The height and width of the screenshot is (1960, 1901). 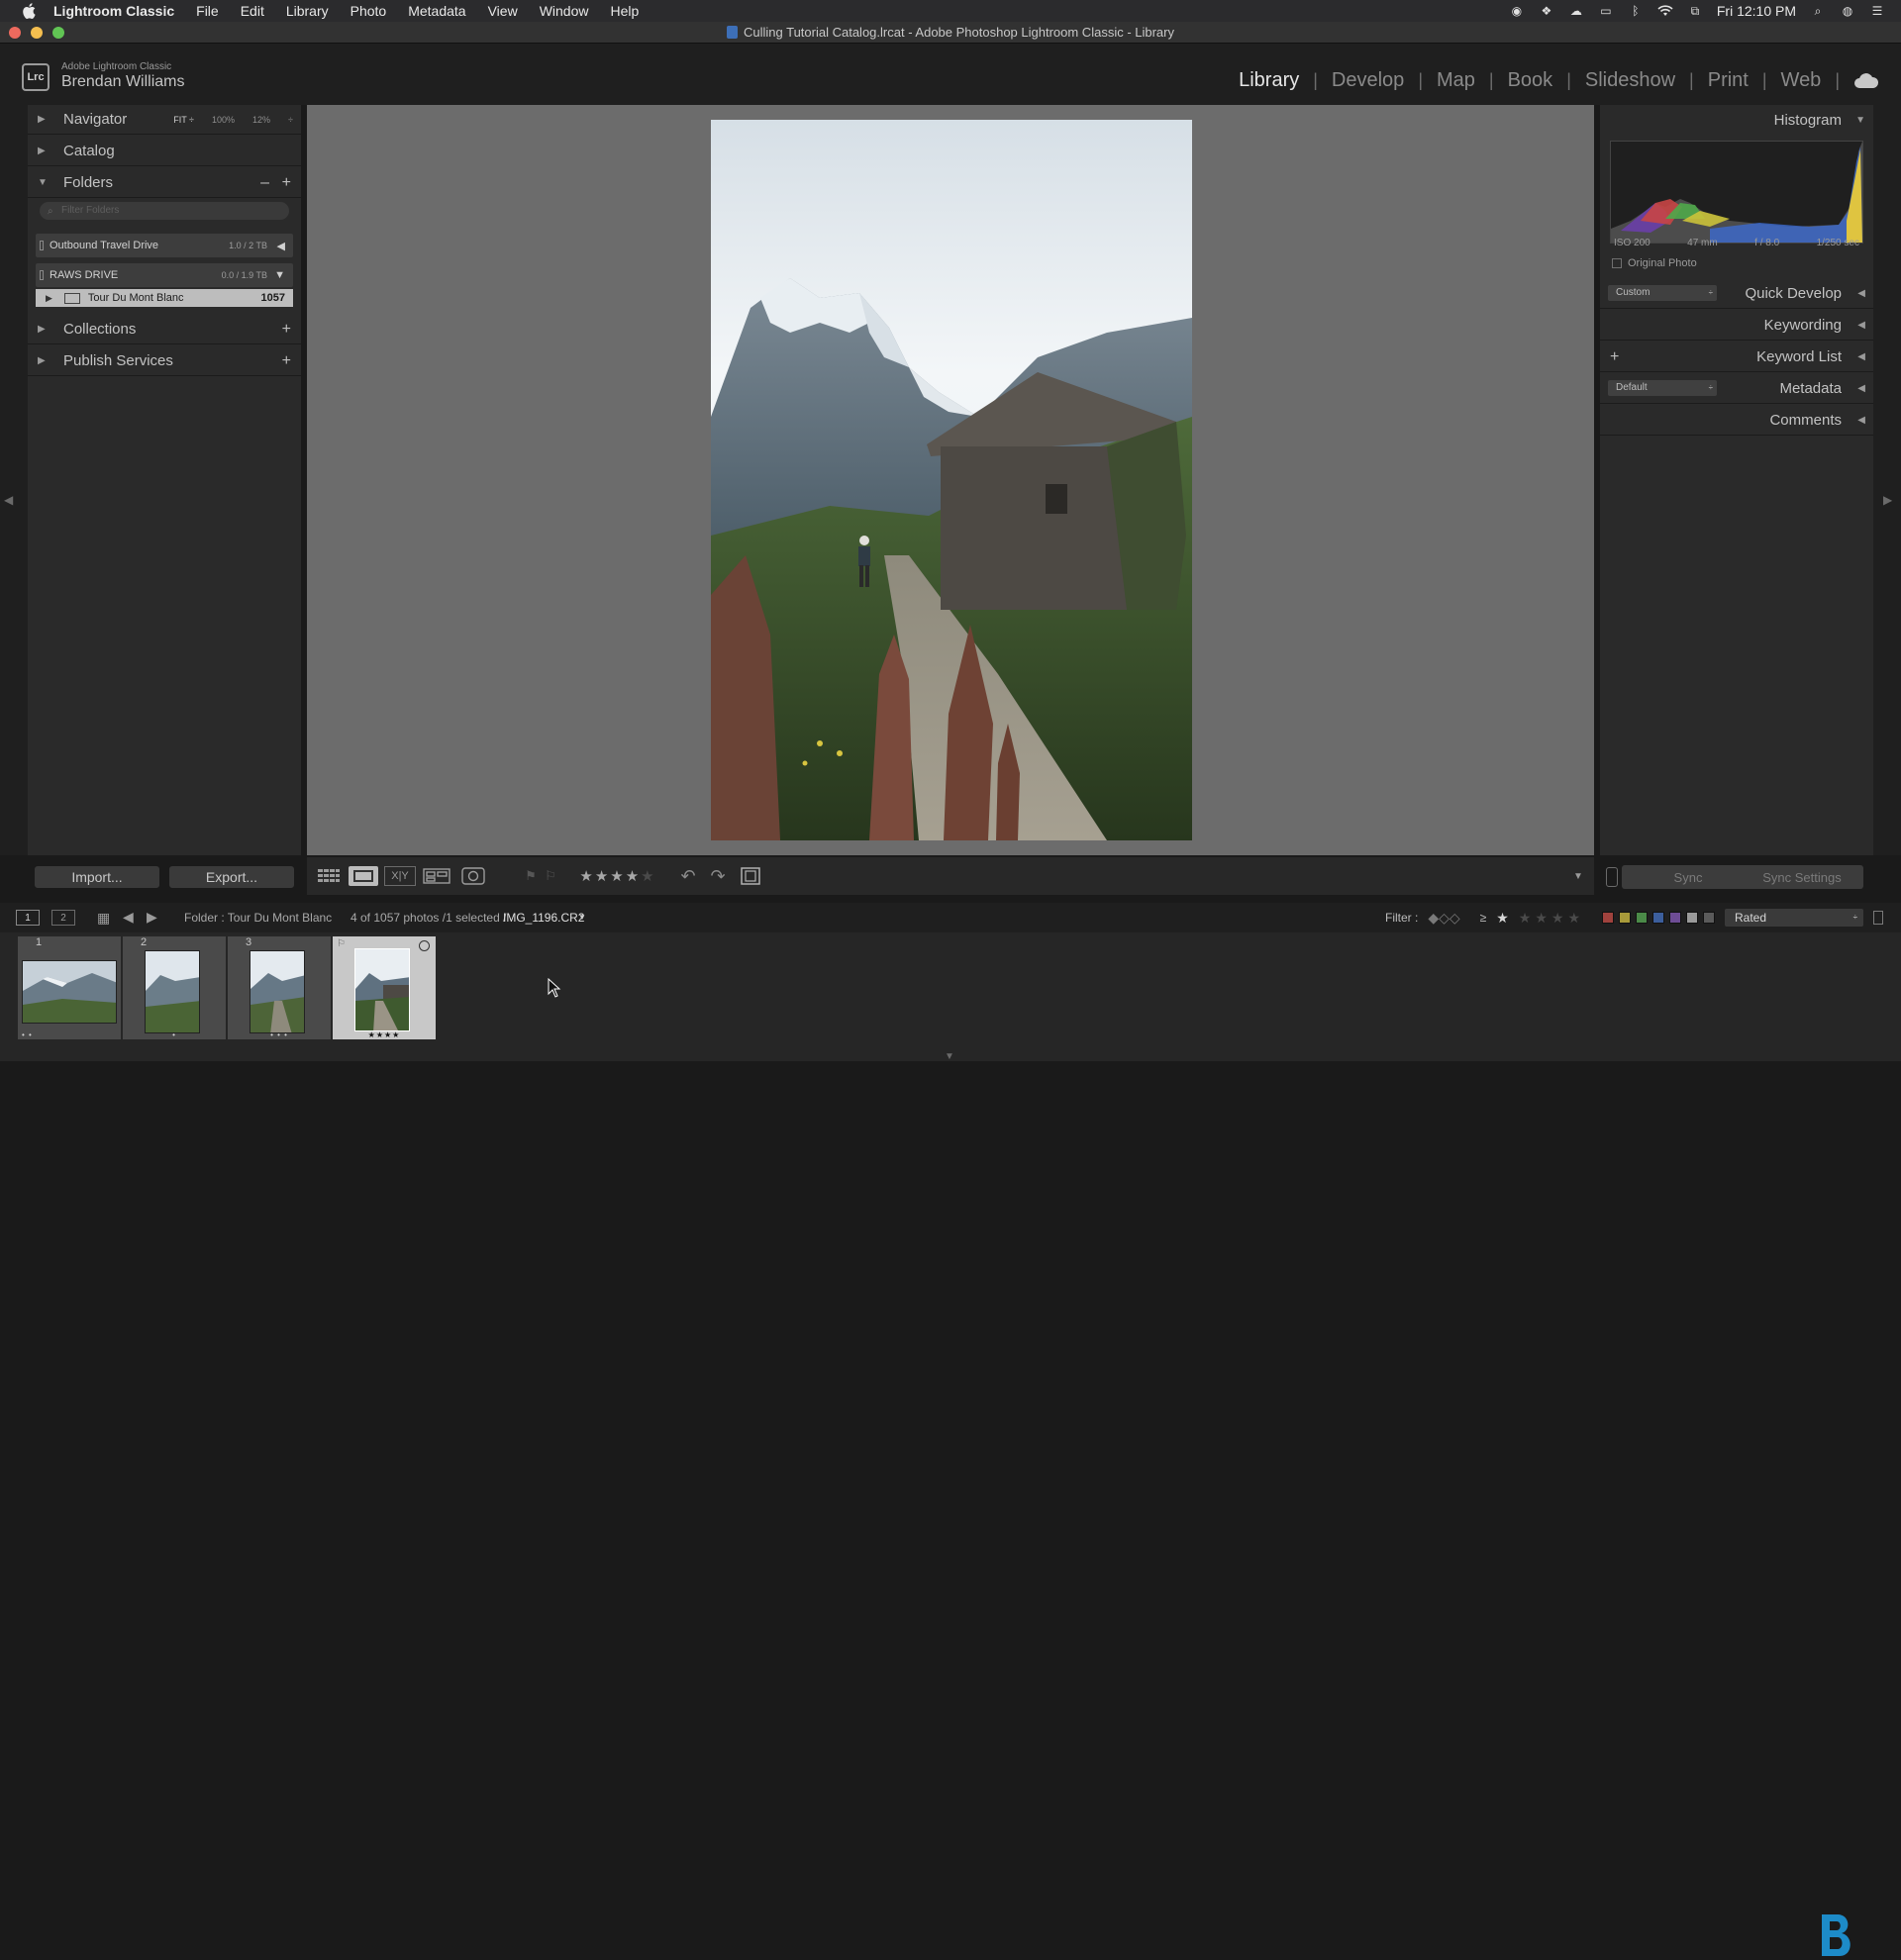 I want to click on folder-filter-input: ⌕ Filter Folders, so click(x=164, y=211).